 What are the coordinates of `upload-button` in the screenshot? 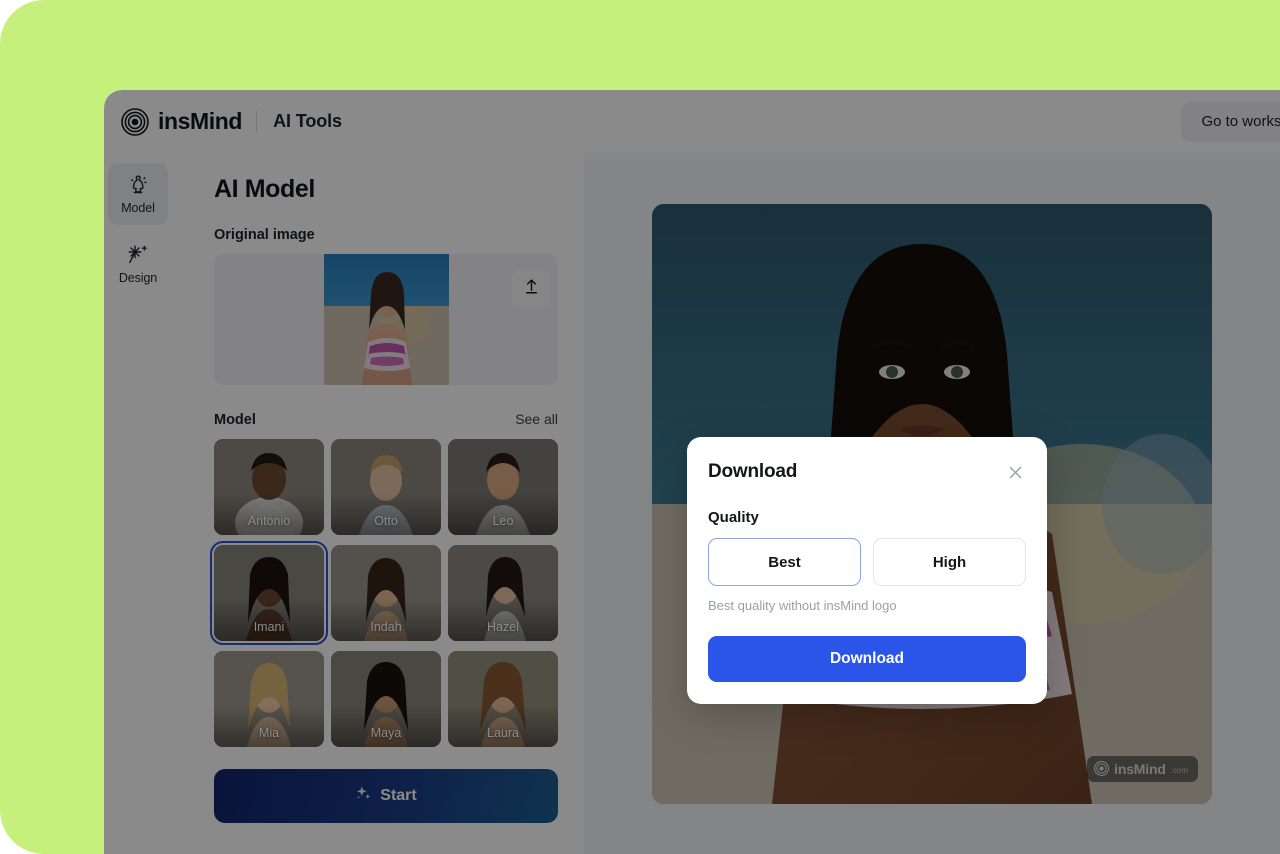 It's located at (531, 289).